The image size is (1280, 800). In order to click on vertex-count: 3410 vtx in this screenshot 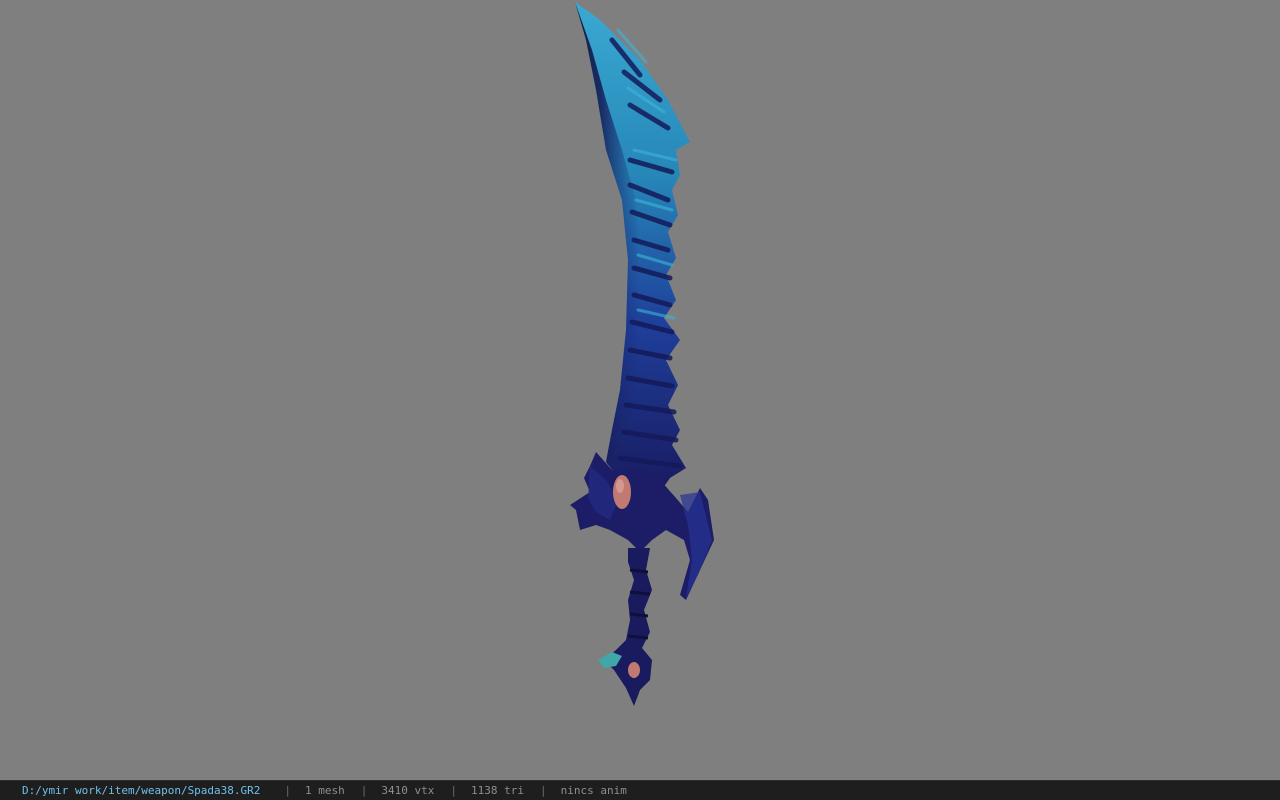, I will do `click(408, 790)`.